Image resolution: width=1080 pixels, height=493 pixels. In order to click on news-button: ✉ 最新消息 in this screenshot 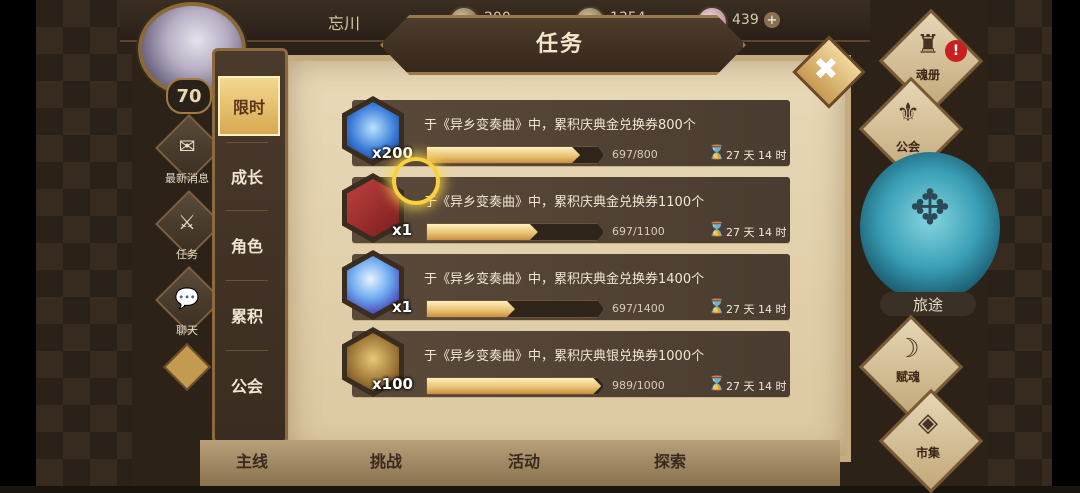, I will do `click(189, 150)`.